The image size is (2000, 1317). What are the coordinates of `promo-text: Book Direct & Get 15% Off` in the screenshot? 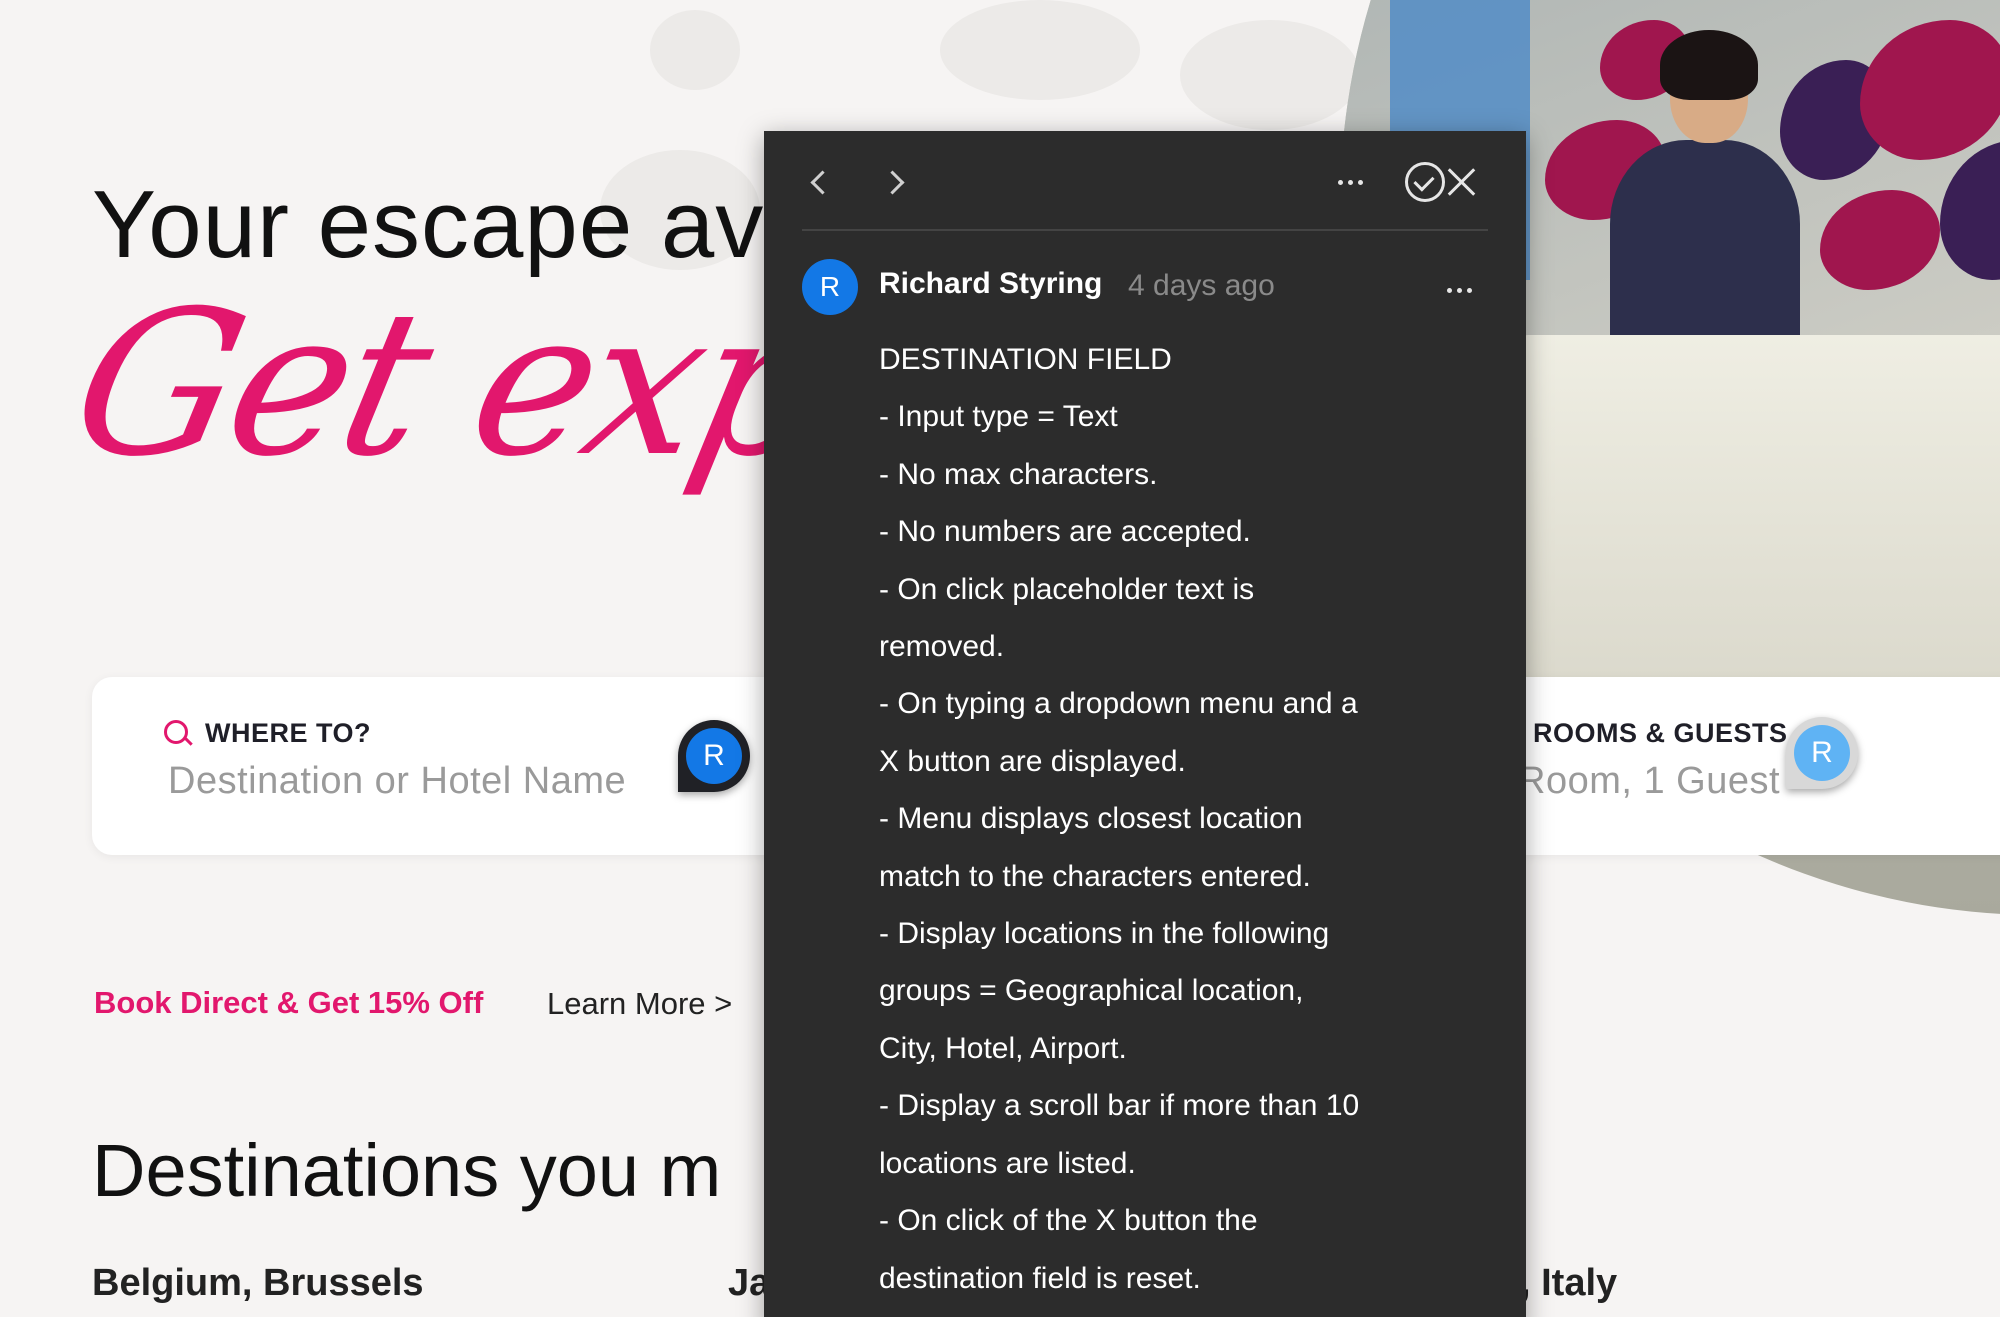 It's located at (289, 1002).